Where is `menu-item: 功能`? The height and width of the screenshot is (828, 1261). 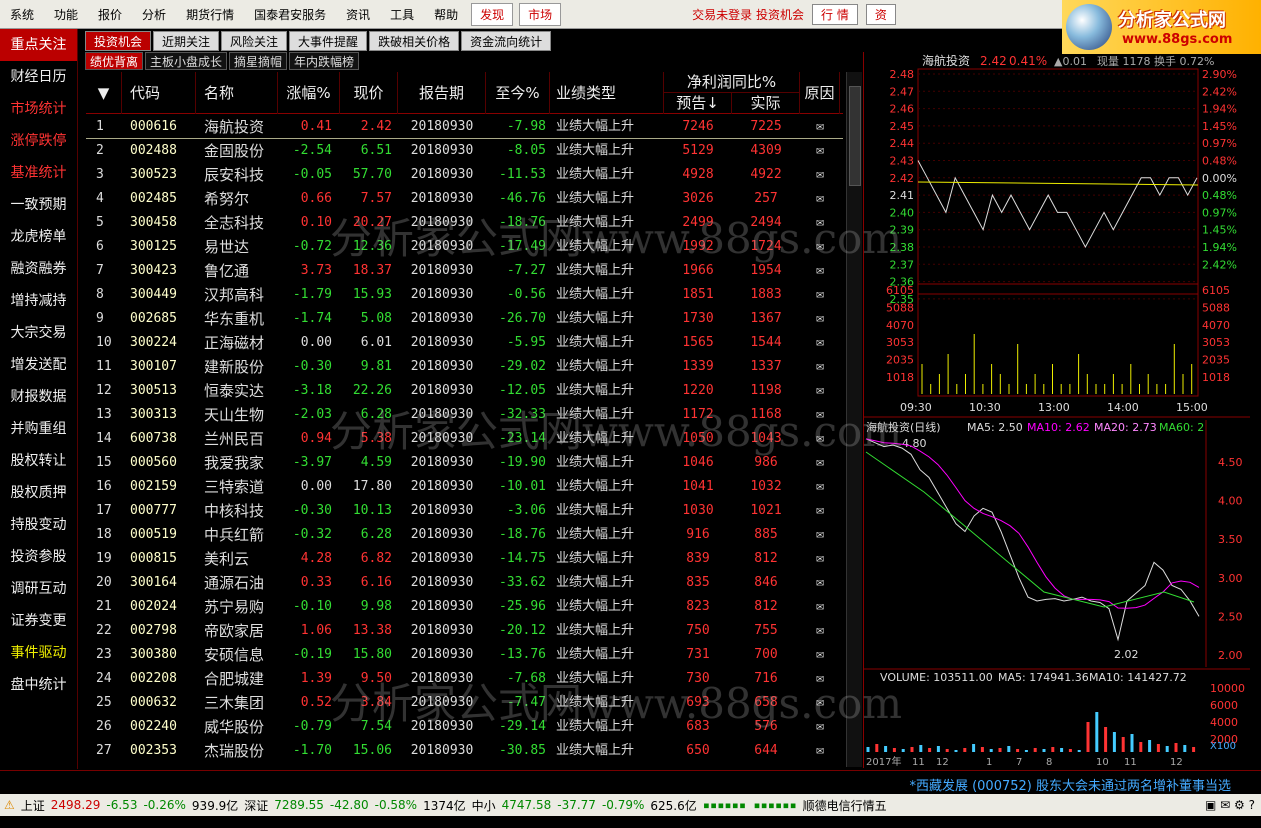
menu-item: 功能 is located at coordinates (66, 14).